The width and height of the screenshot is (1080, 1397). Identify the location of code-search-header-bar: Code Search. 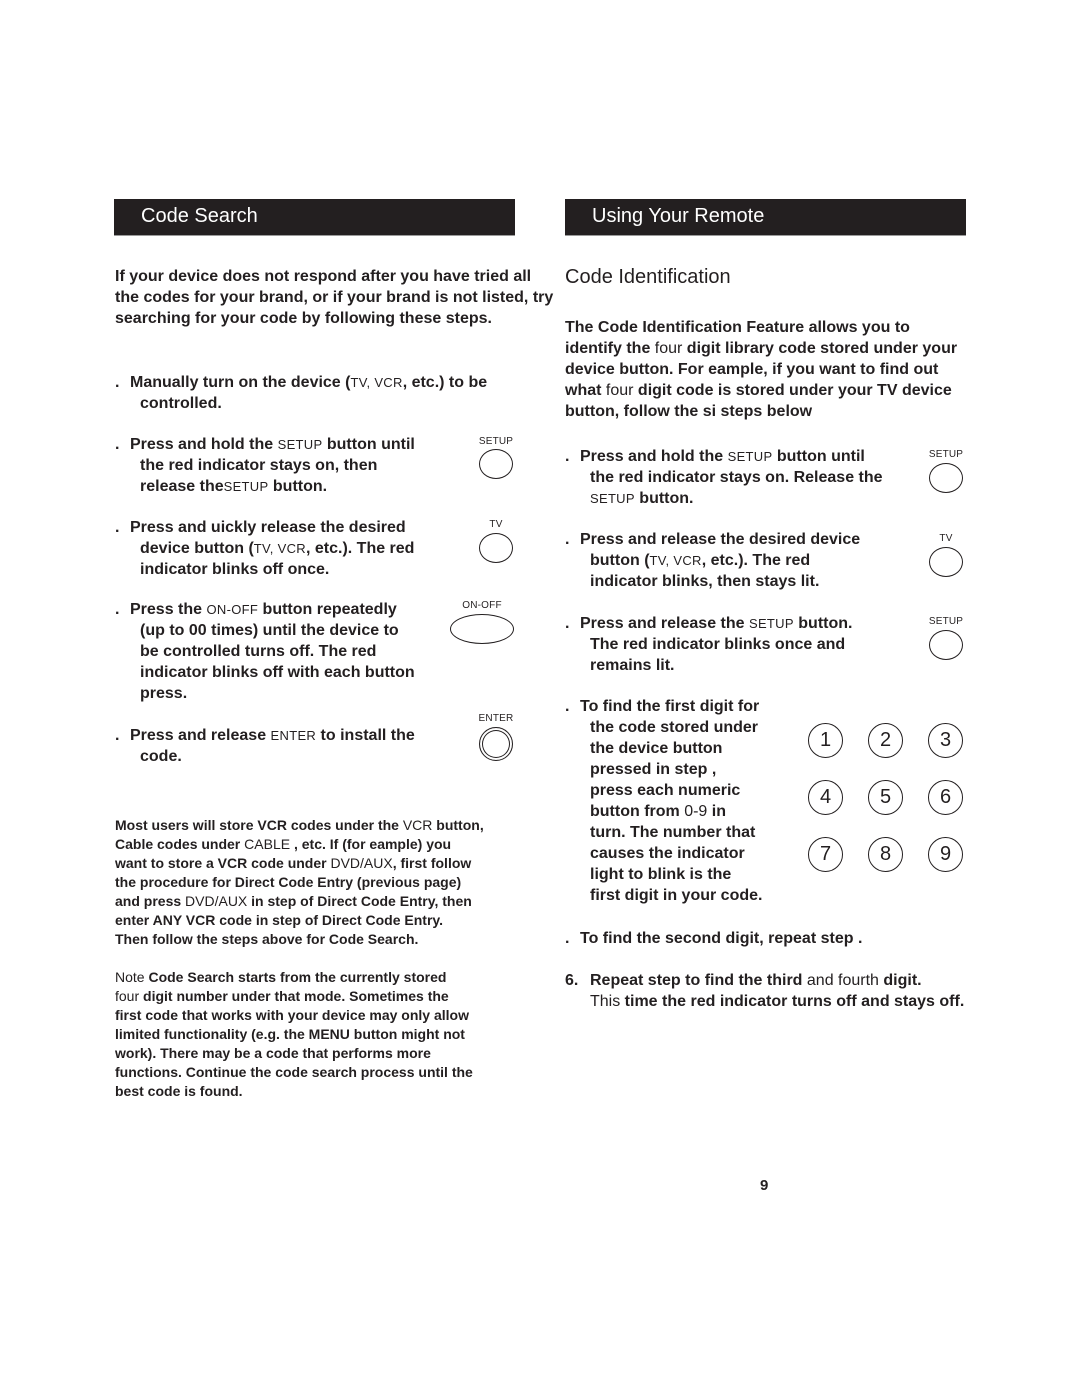
(314, 217).